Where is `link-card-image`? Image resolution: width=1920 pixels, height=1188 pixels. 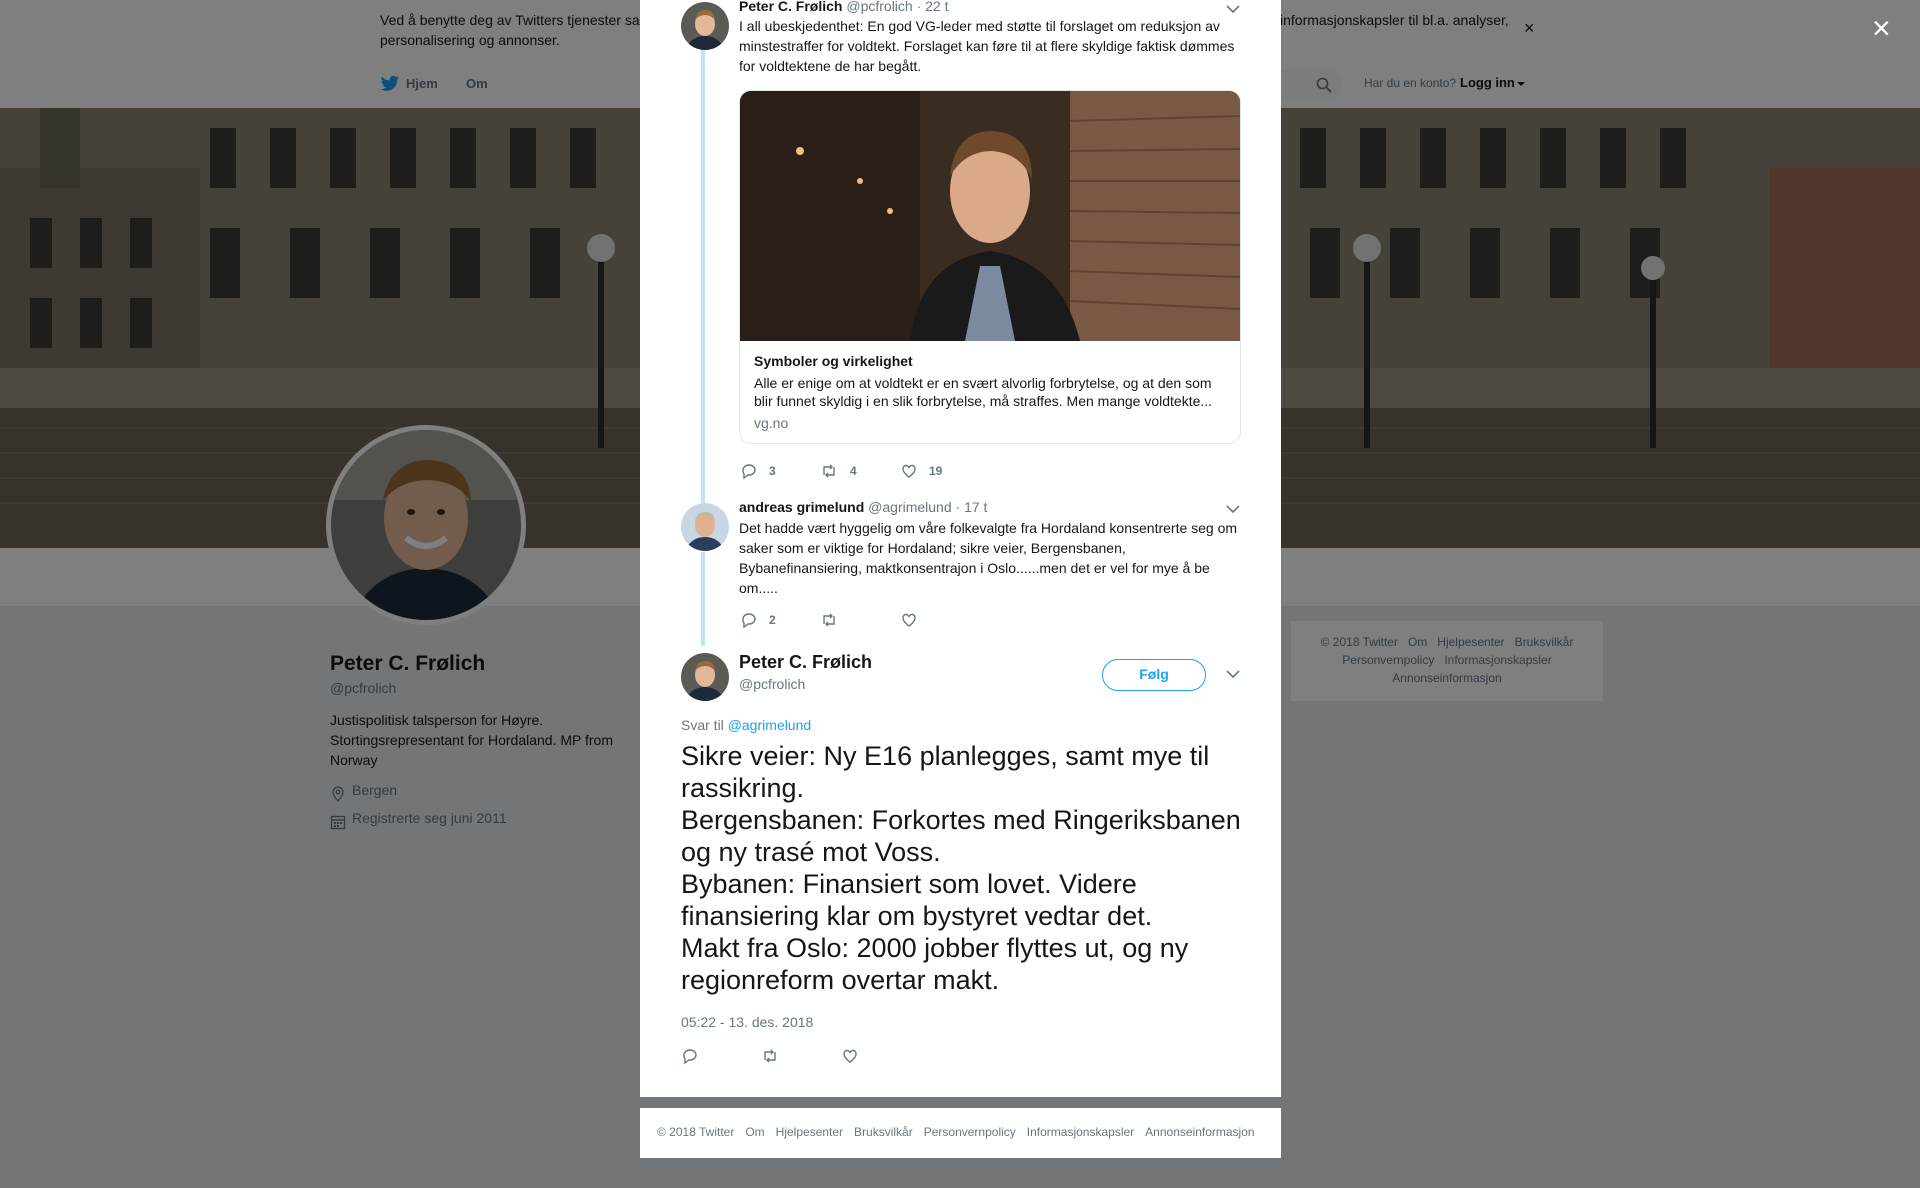 link-card-image is located at coordinates (990, 216).